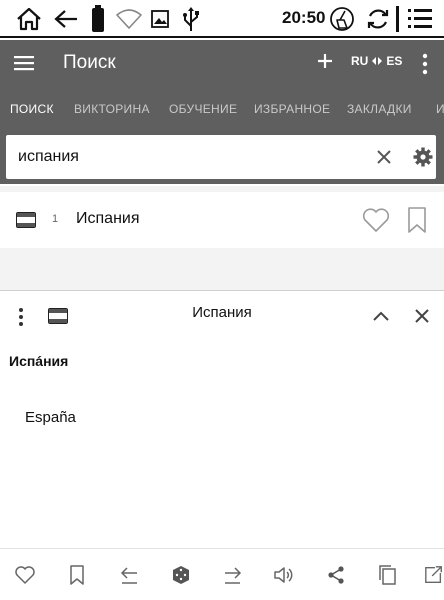 The height and width of the screenshot is (600, 444). I want to click on close-card-button, so click(422, 316).